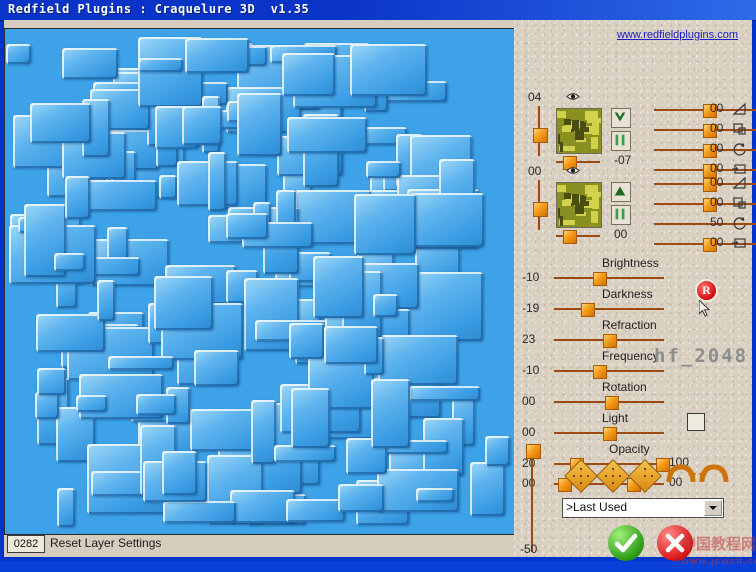 The height and width of the screenshot is (572, 756). I want to click on website-link: www.redfieldplugins.com, so click(677, 35).